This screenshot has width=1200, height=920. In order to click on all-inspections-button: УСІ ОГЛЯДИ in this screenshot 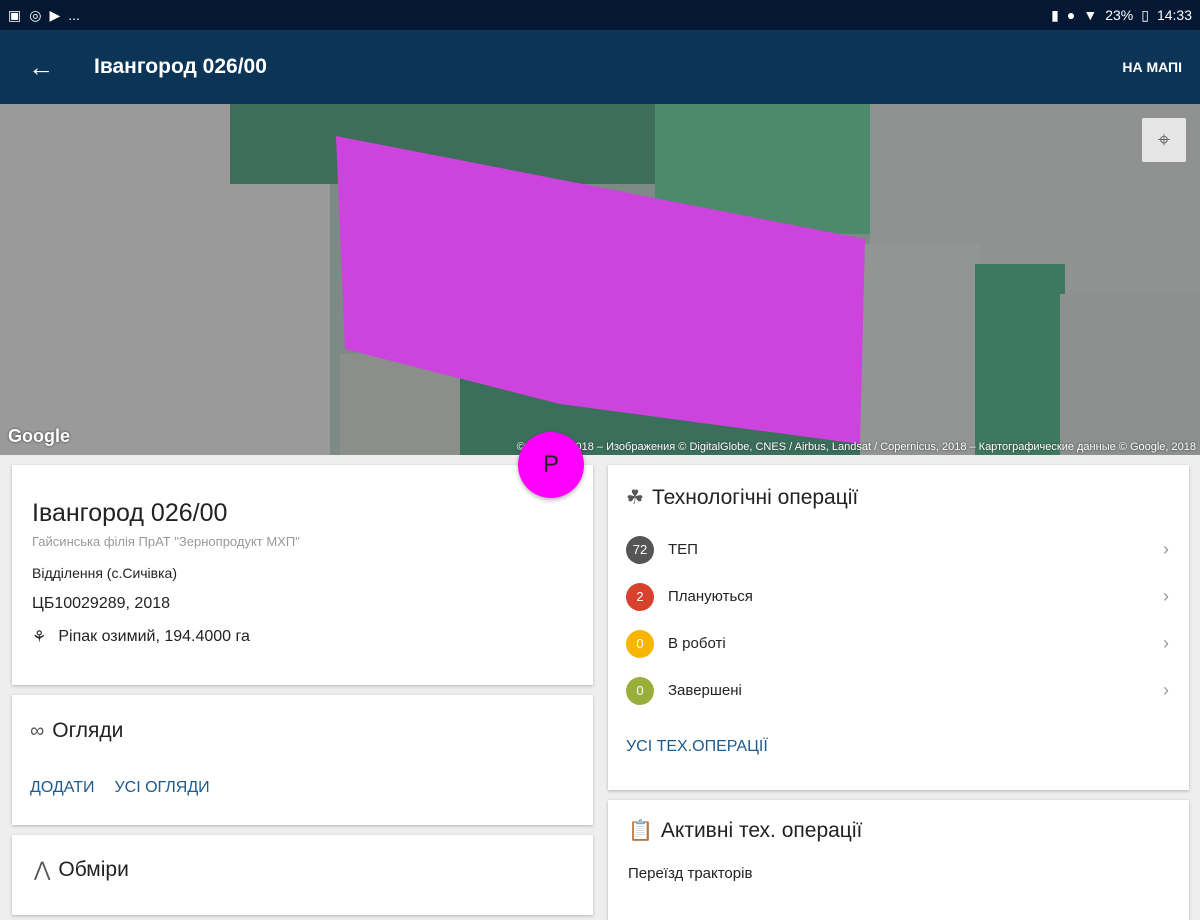, I will do `click(161, 788)`.